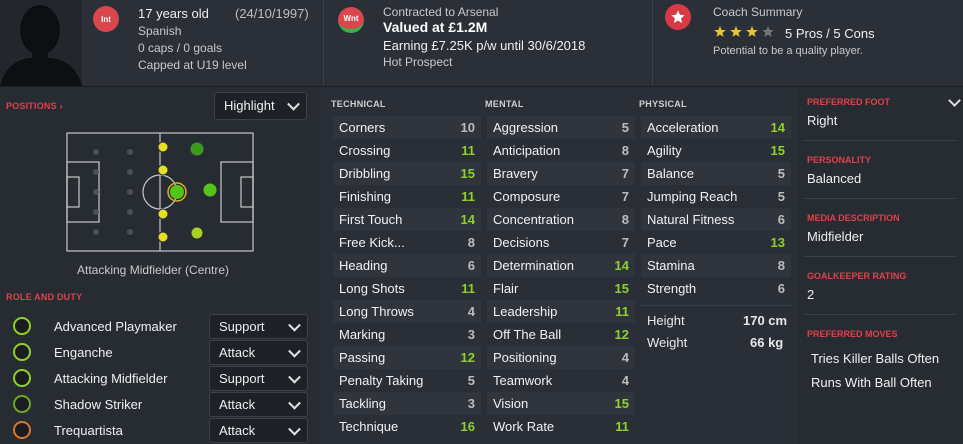 This screenshot has height=444, width=963. Describe the element at coordinates (625, 242) in the screenshot. I see `attribute-value: 7` at that location.